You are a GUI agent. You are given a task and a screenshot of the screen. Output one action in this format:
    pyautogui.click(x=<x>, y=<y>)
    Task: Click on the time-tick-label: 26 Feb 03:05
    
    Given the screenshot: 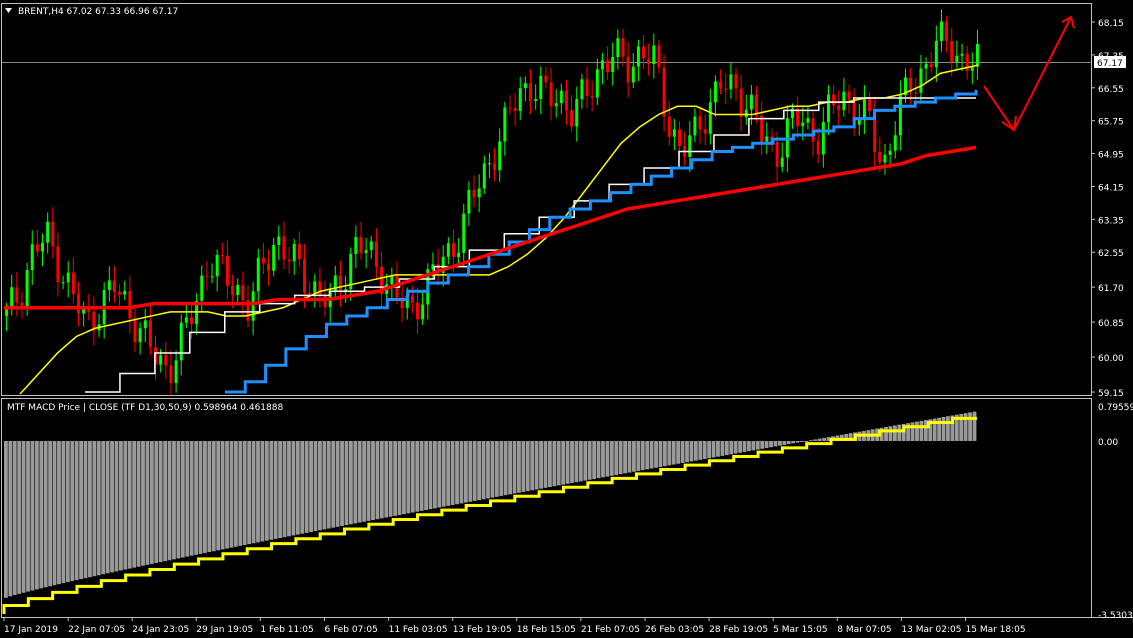 What is the action you would take?
    pyautogui.click(x=674, y=630)
    